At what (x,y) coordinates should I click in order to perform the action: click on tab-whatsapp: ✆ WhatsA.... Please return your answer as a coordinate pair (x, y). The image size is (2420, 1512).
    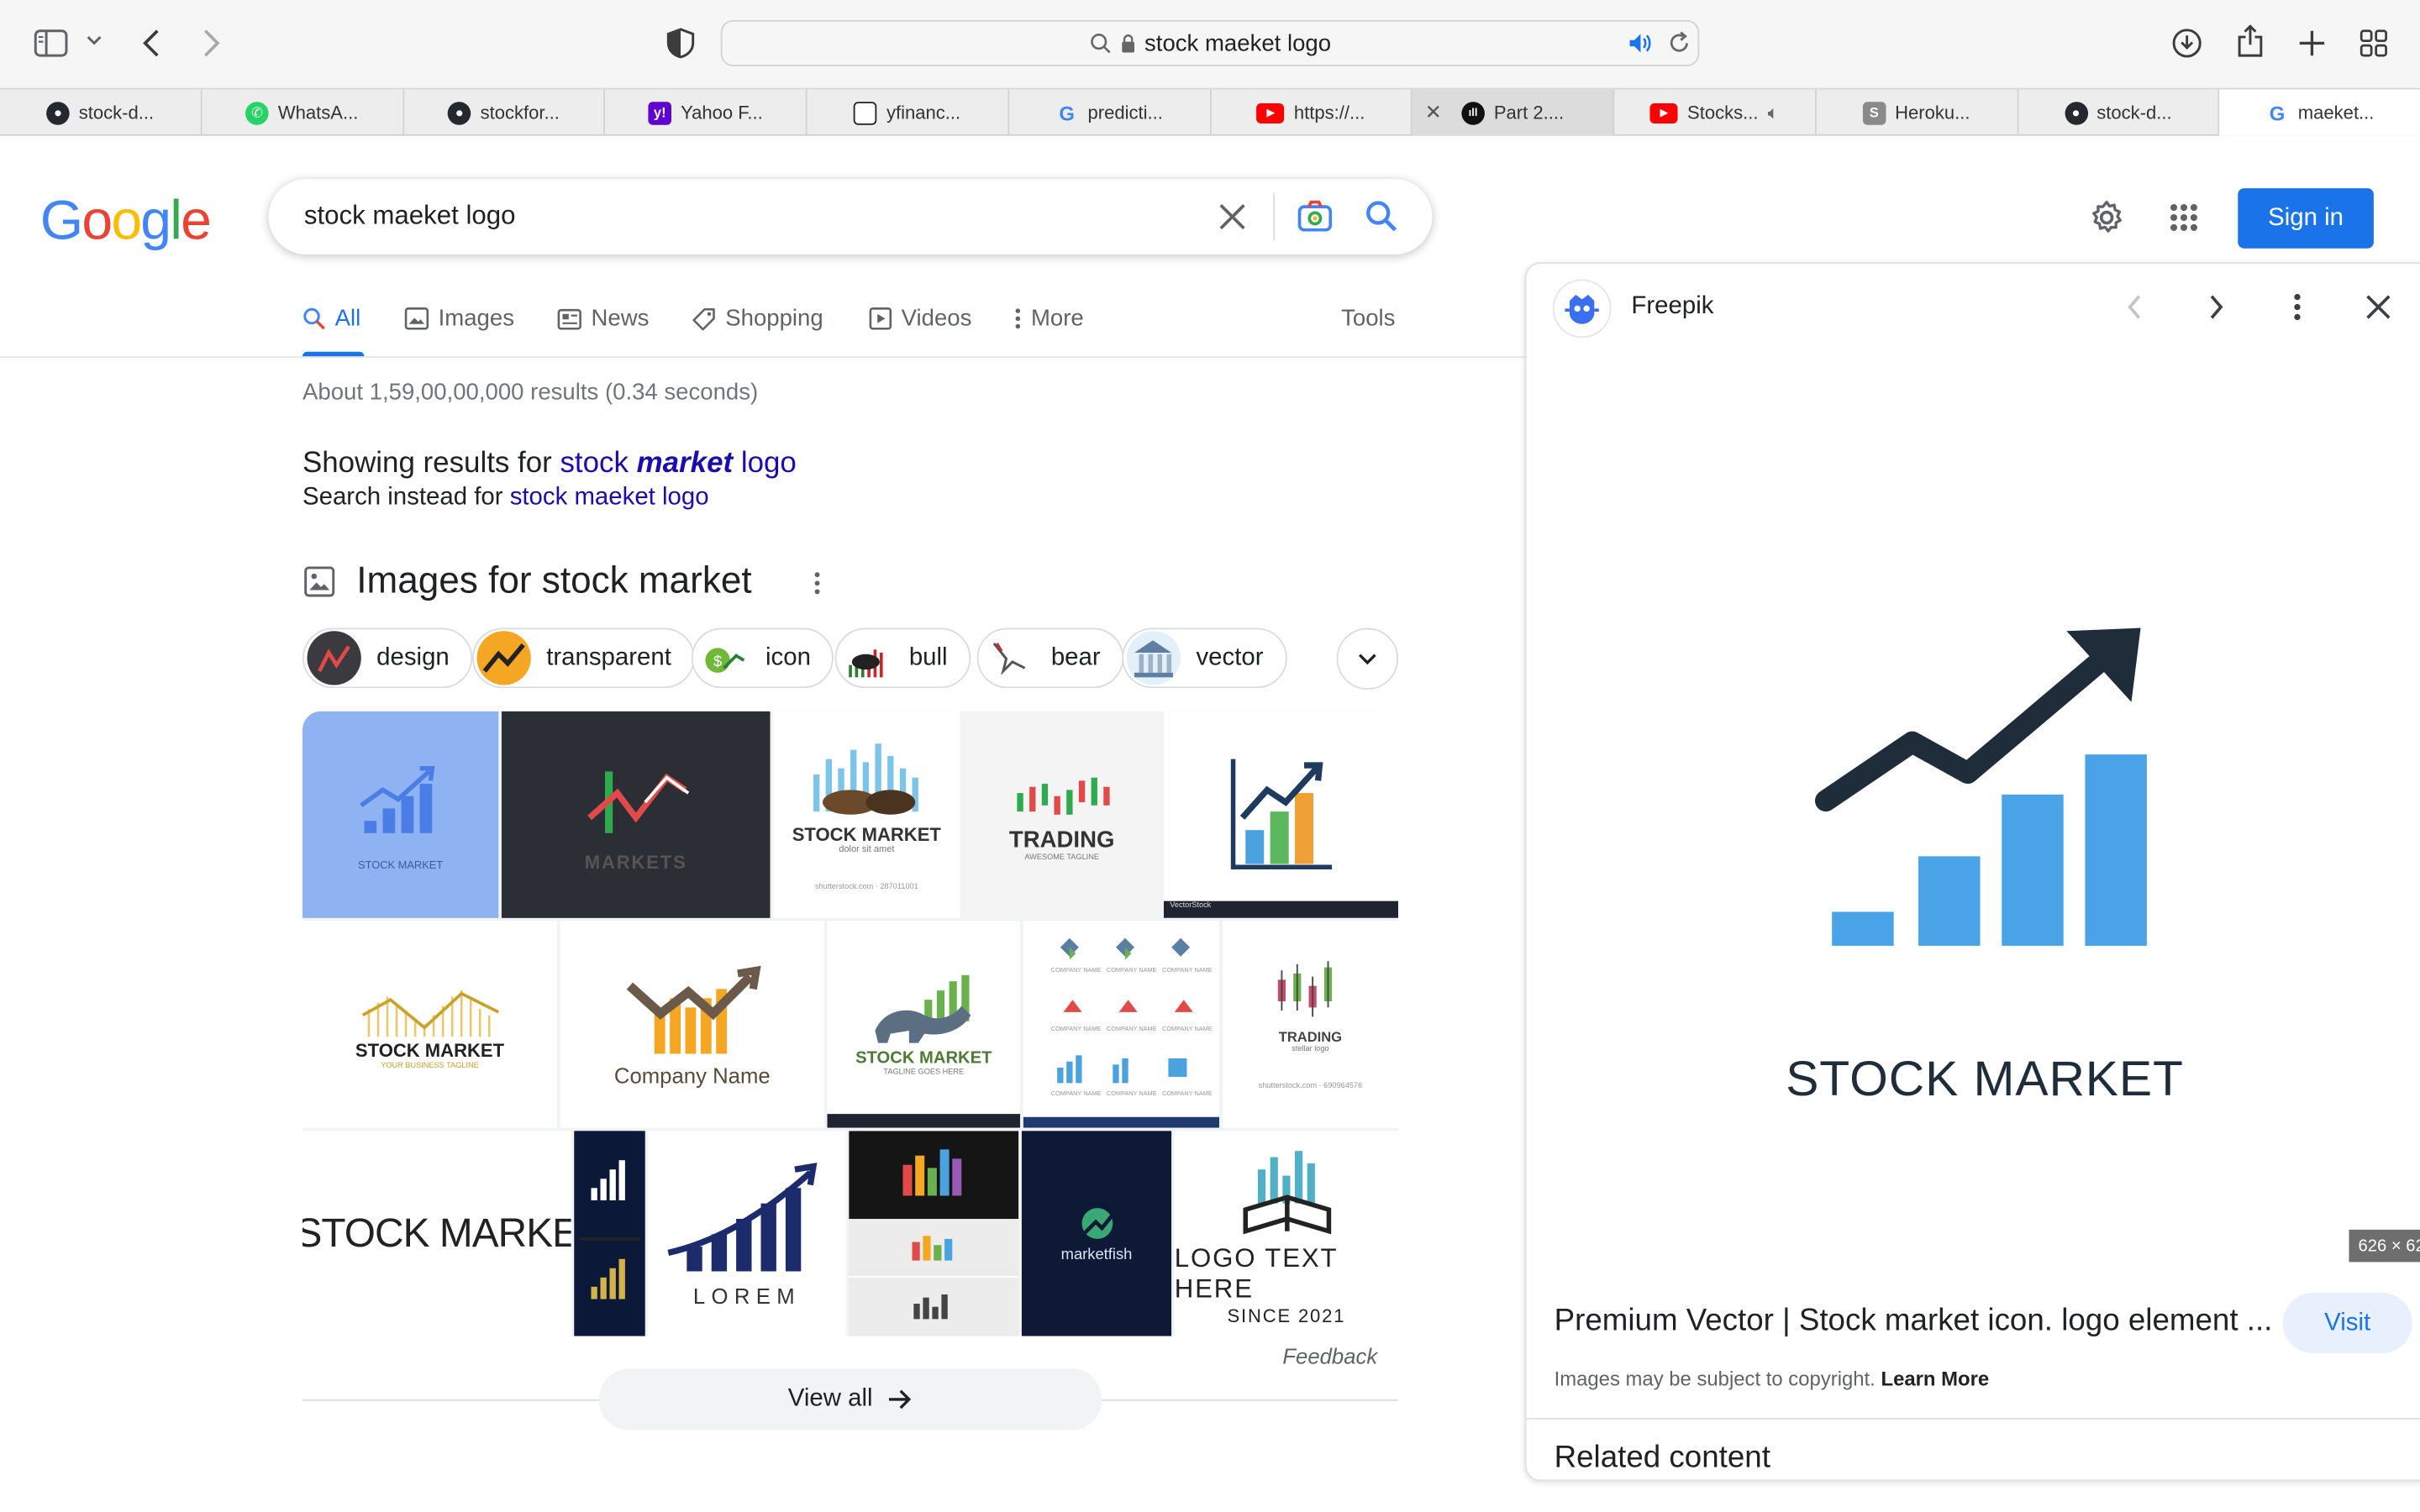
    Looking at the image, I should click on (303, 112).